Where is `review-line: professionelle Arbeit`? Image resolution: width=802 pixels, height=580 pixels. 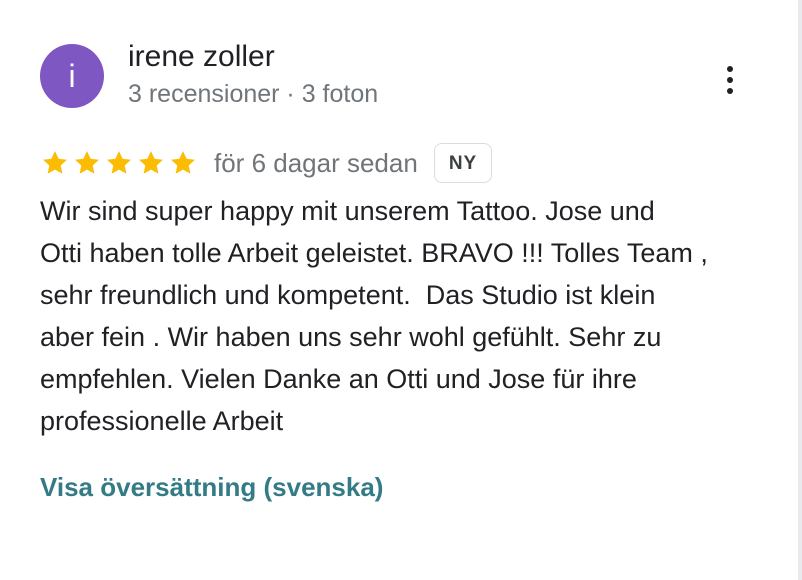 review-line: professionelle Arbeit is located at coordinates (162, 421).